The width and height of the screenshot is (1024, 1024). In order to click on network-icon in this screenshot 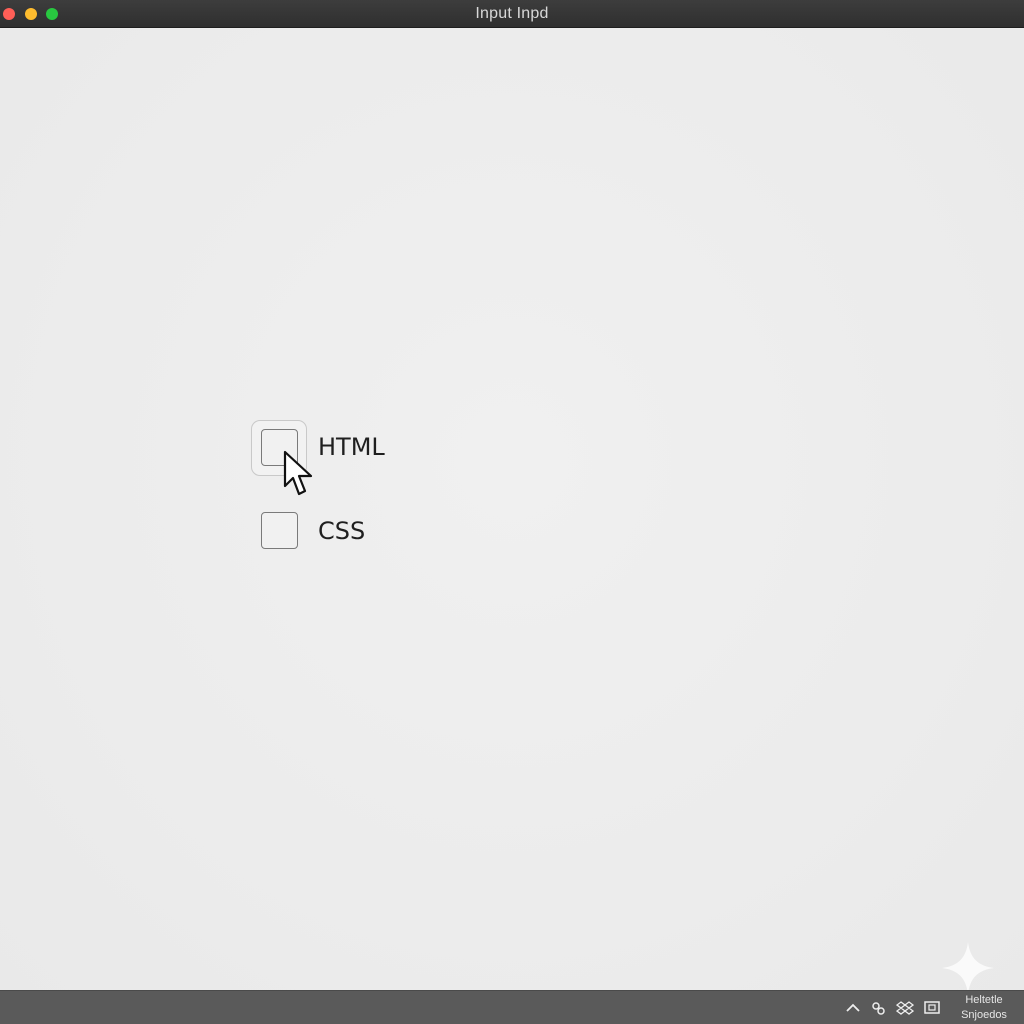, I will do `click(878, 1008)`.